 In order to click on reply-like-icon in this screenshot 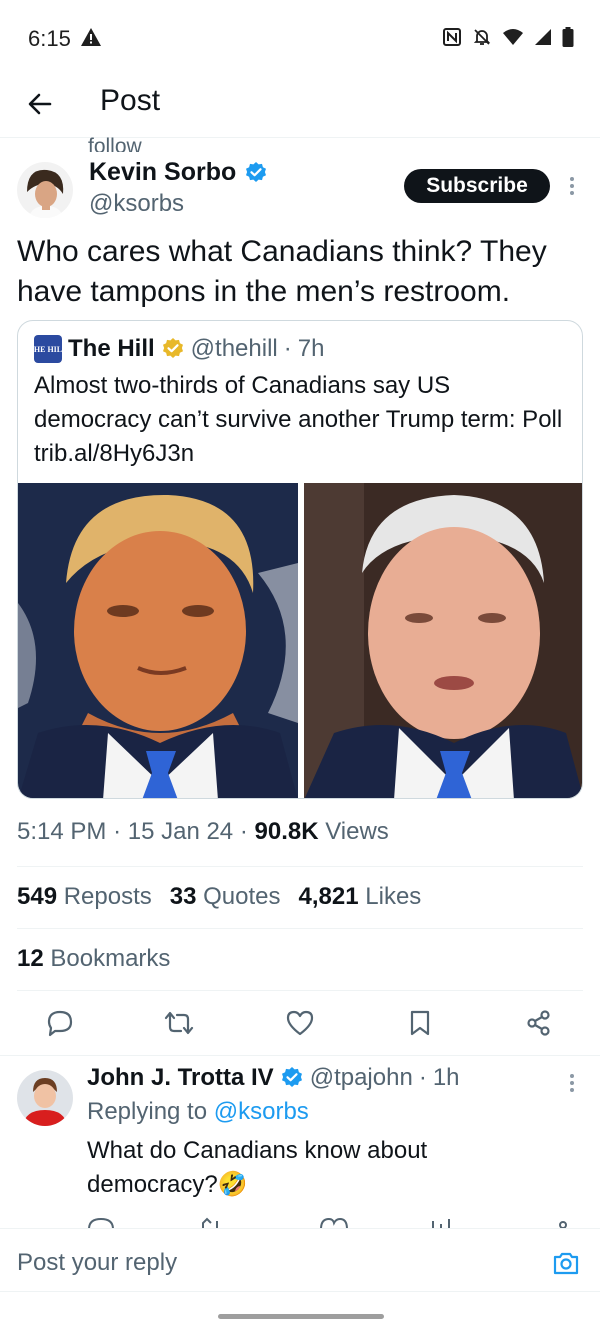, I will do `click(334, 1222)`.